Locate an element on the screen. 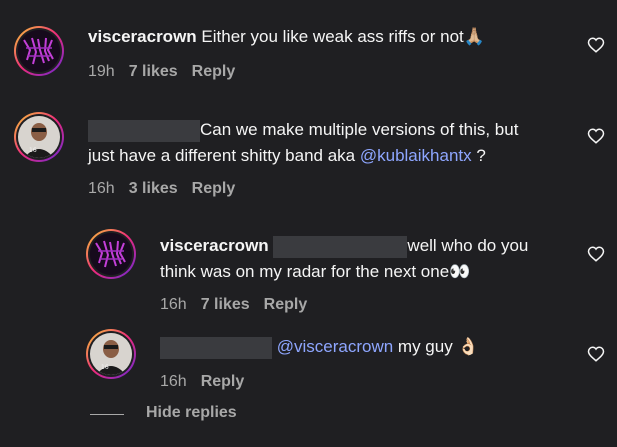 This screenshot has height=447, width=617. emoji: 🙏🏼 is located at coordinates (474, 36).